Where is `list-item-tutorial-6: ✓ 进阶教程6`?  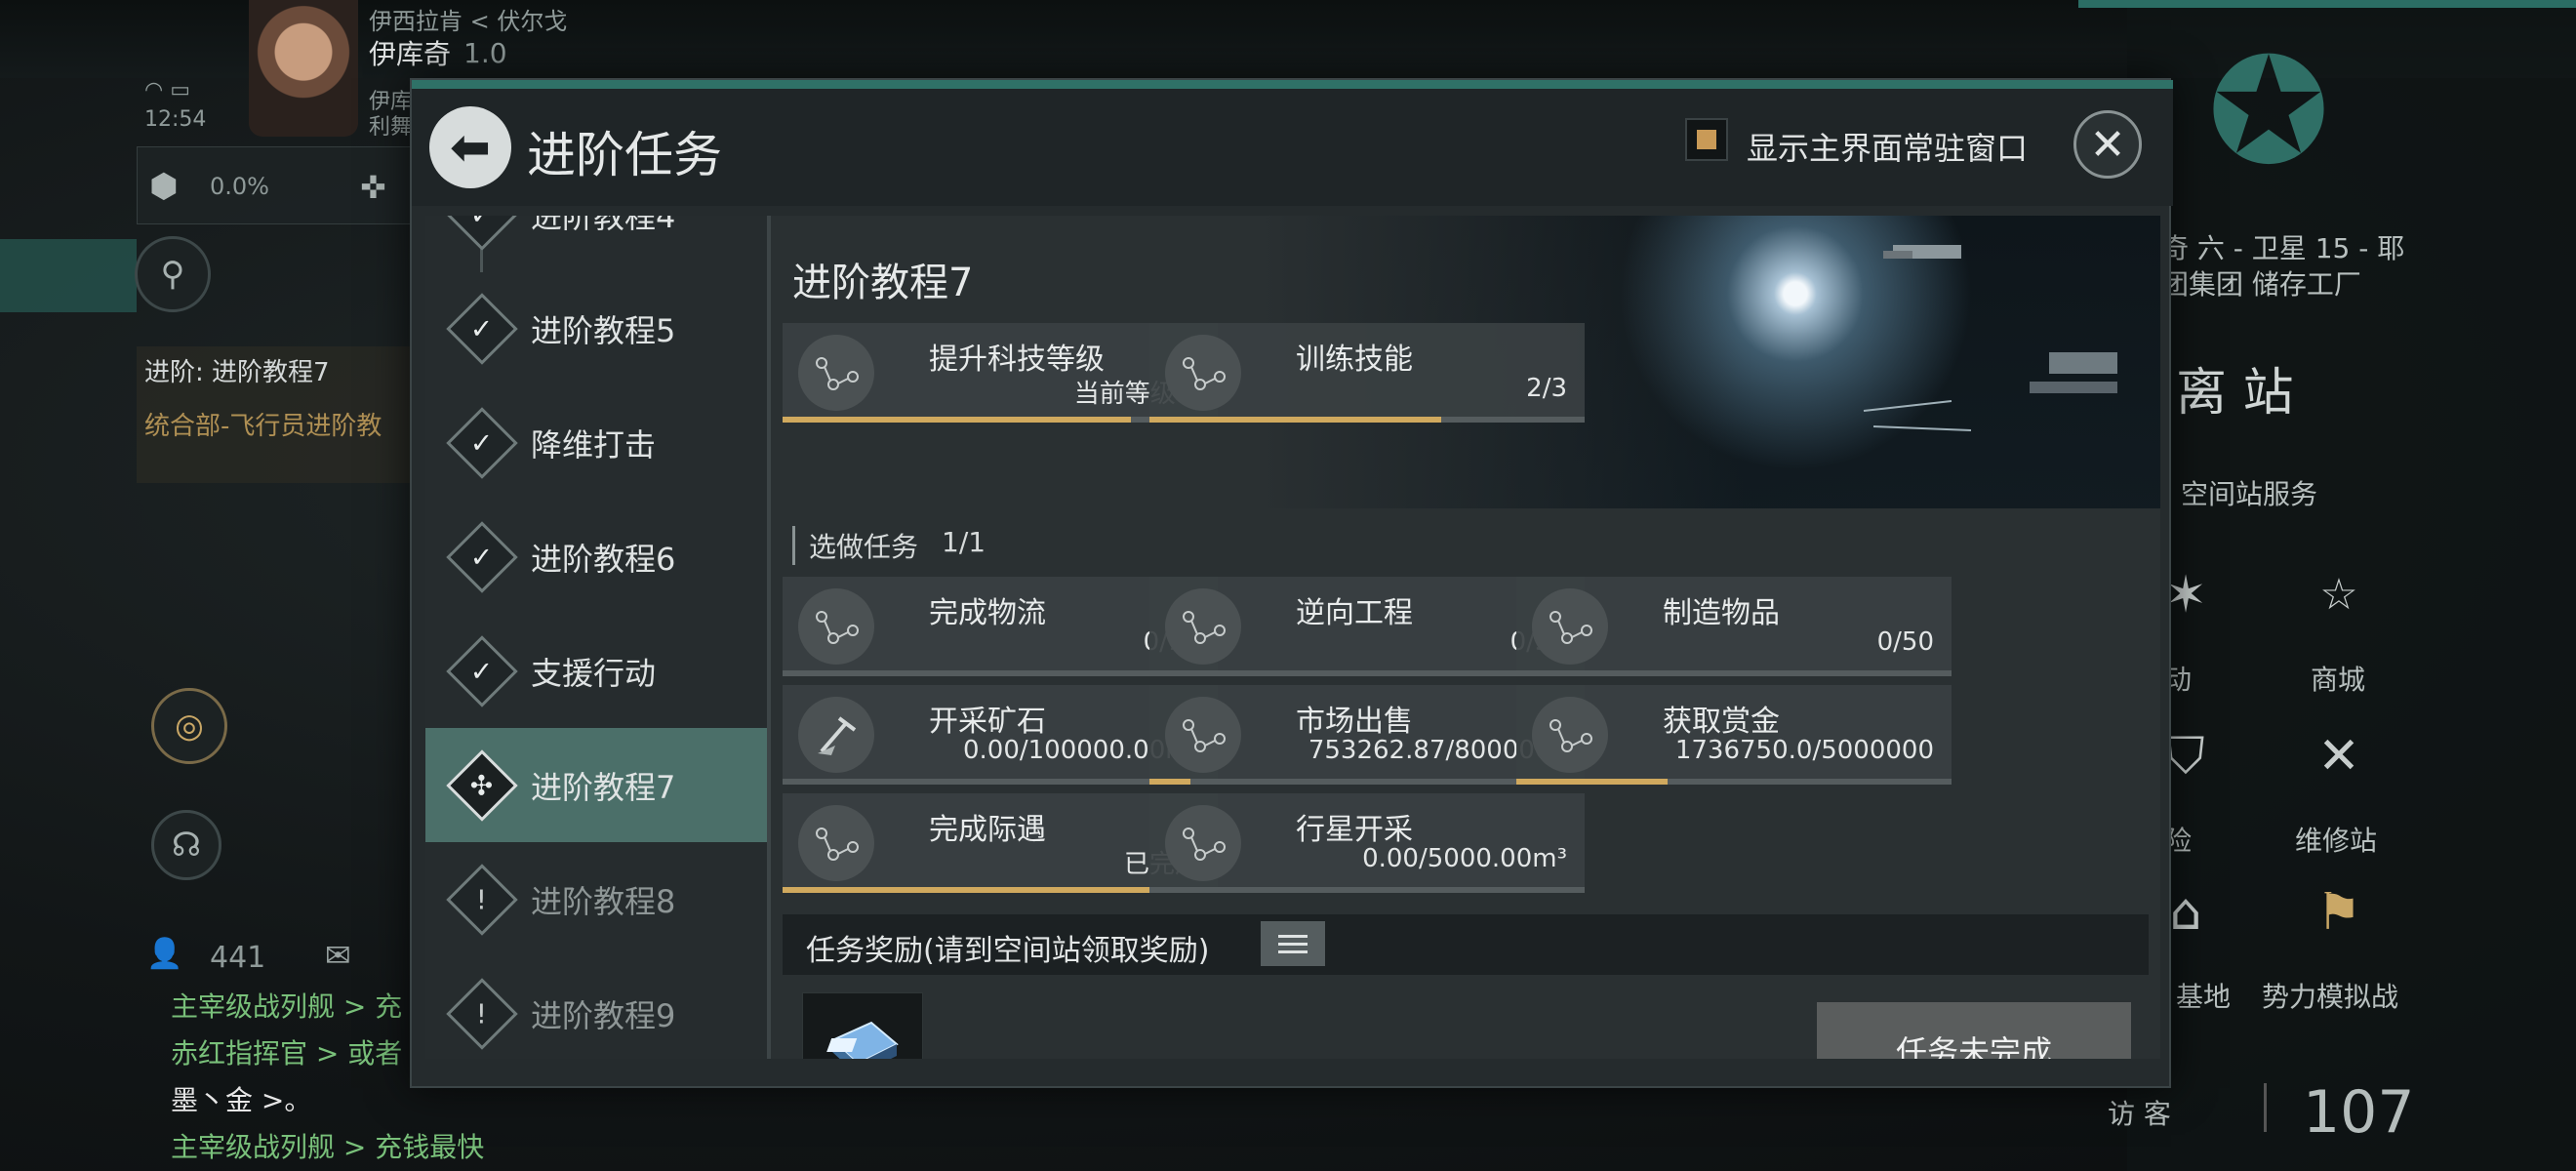 list-item-tutorial-6: ✓ 进阶教程6 is located at coordinates (596, 557).